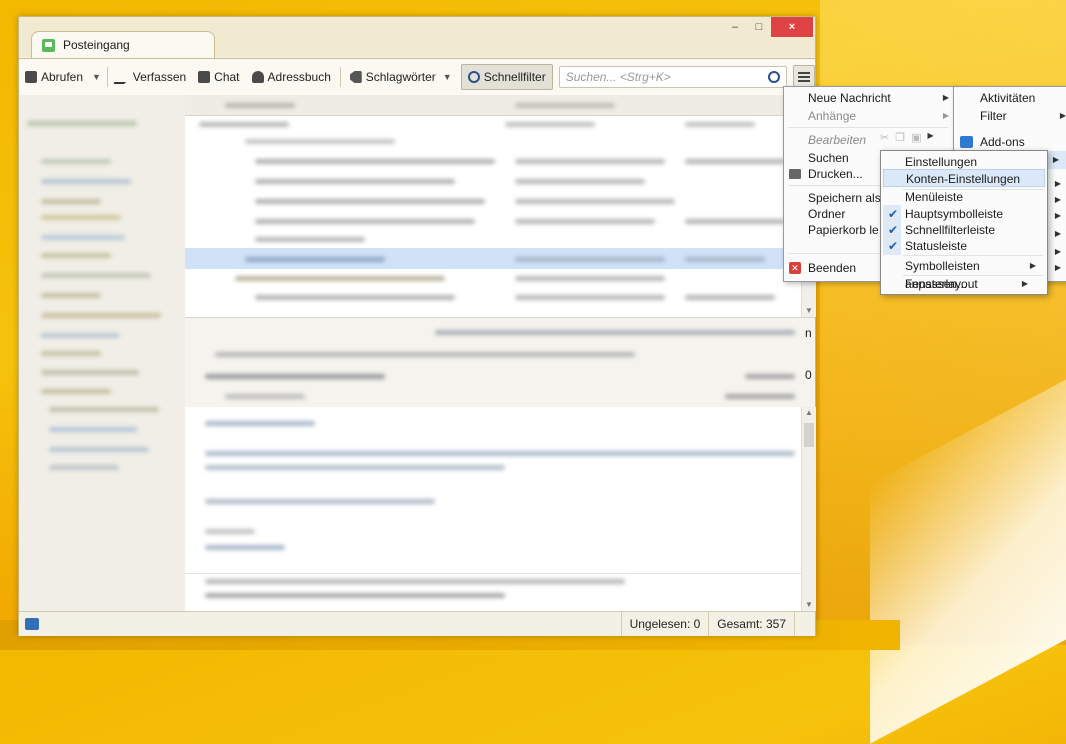  Describe the element at coordinates (96, 45) in the screenshot. I see `tab-label: Posteingang` at that location.